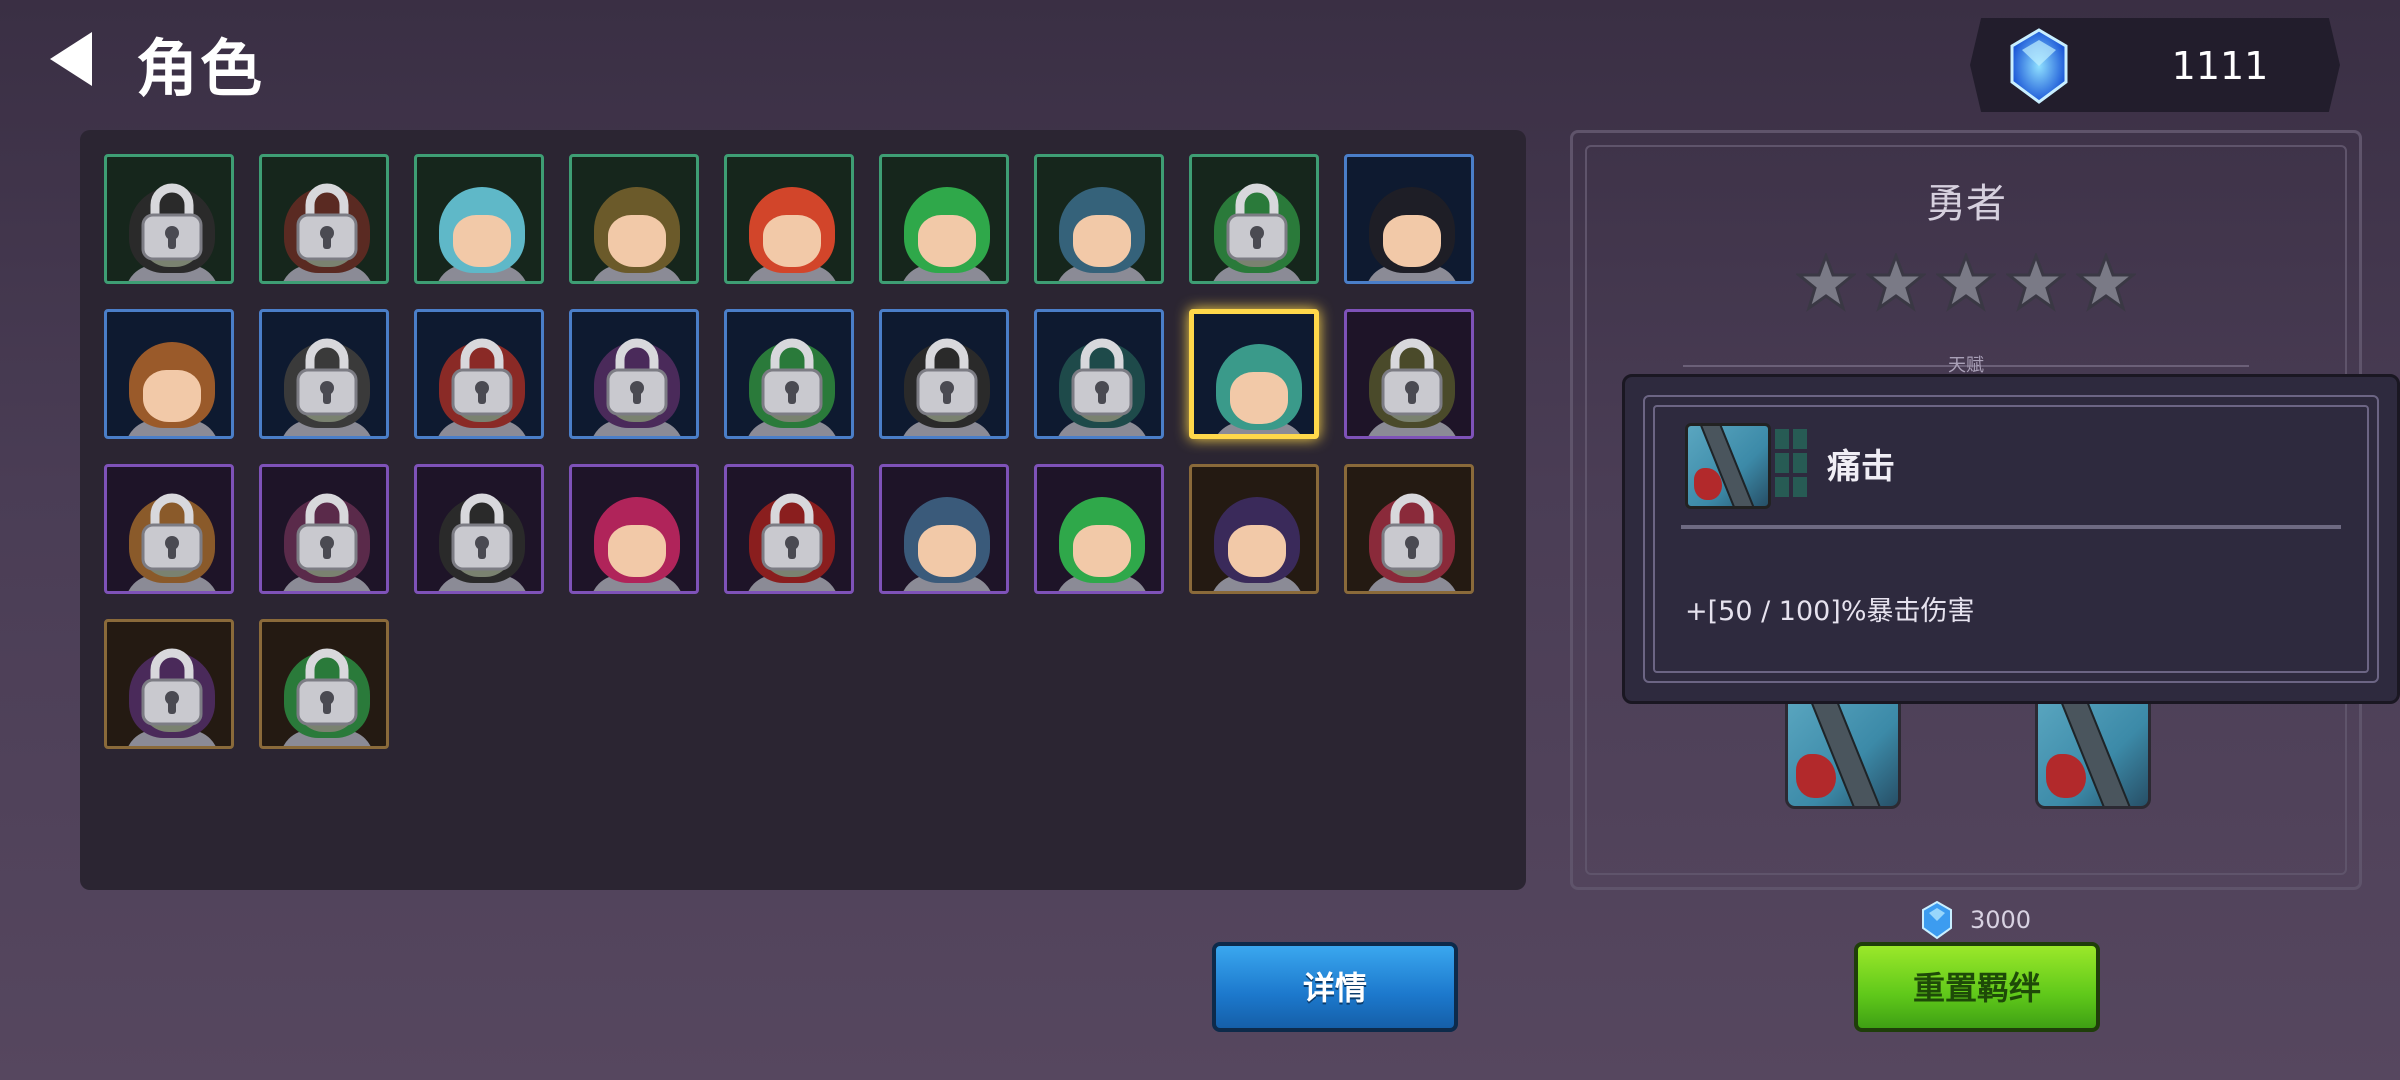 The height and width of the screenshot is (1080, 2400). Describe the element at coordinates (1728, 466) in the screenshot. I see `skill-icon` at that location.